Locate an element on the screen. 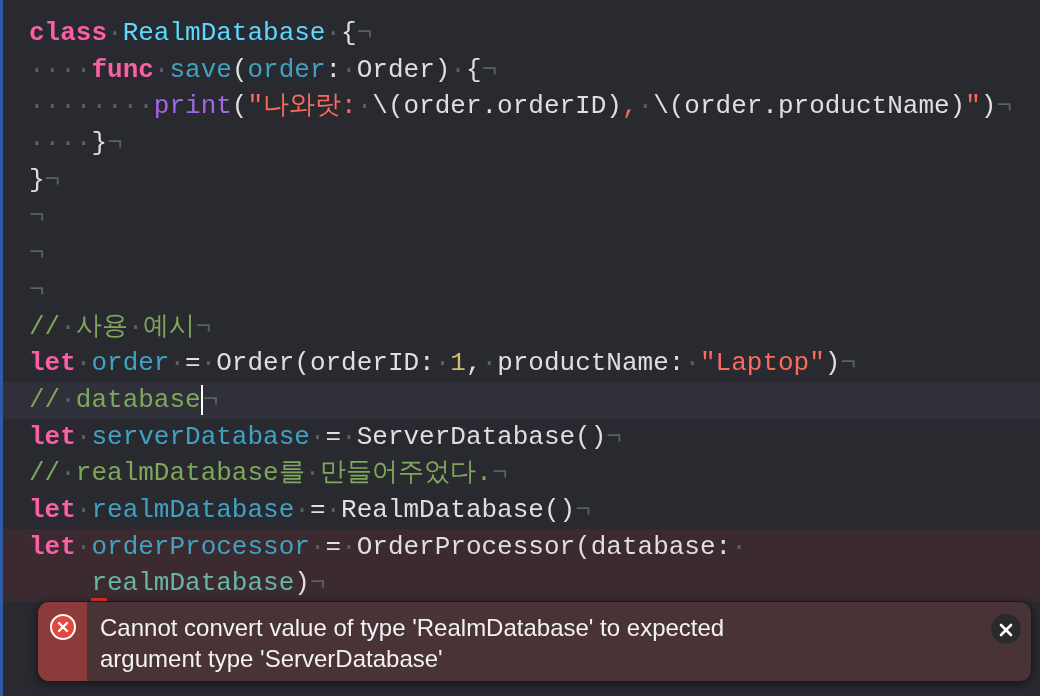  string-literal: " is located at coordinates (973, 106).